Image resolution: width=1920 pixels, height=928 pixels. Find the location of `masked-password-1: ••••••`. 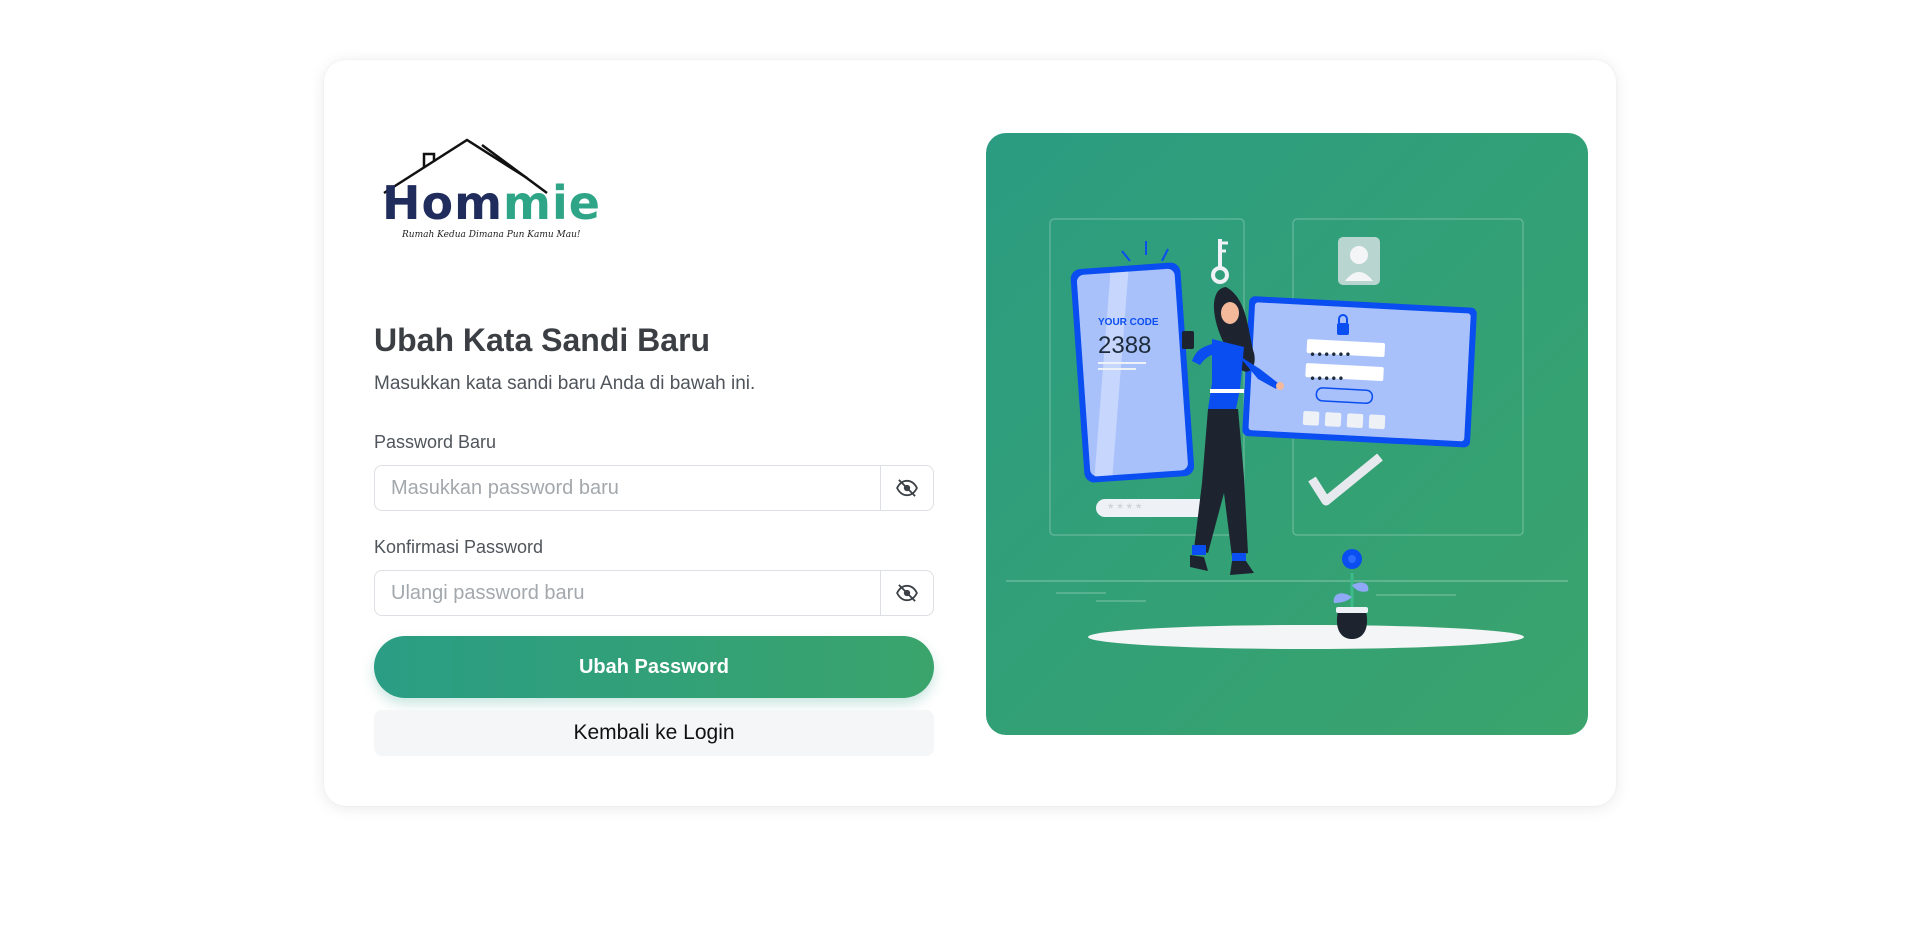

masked-password-1: •••••• is located at coordinates (1330, 355).